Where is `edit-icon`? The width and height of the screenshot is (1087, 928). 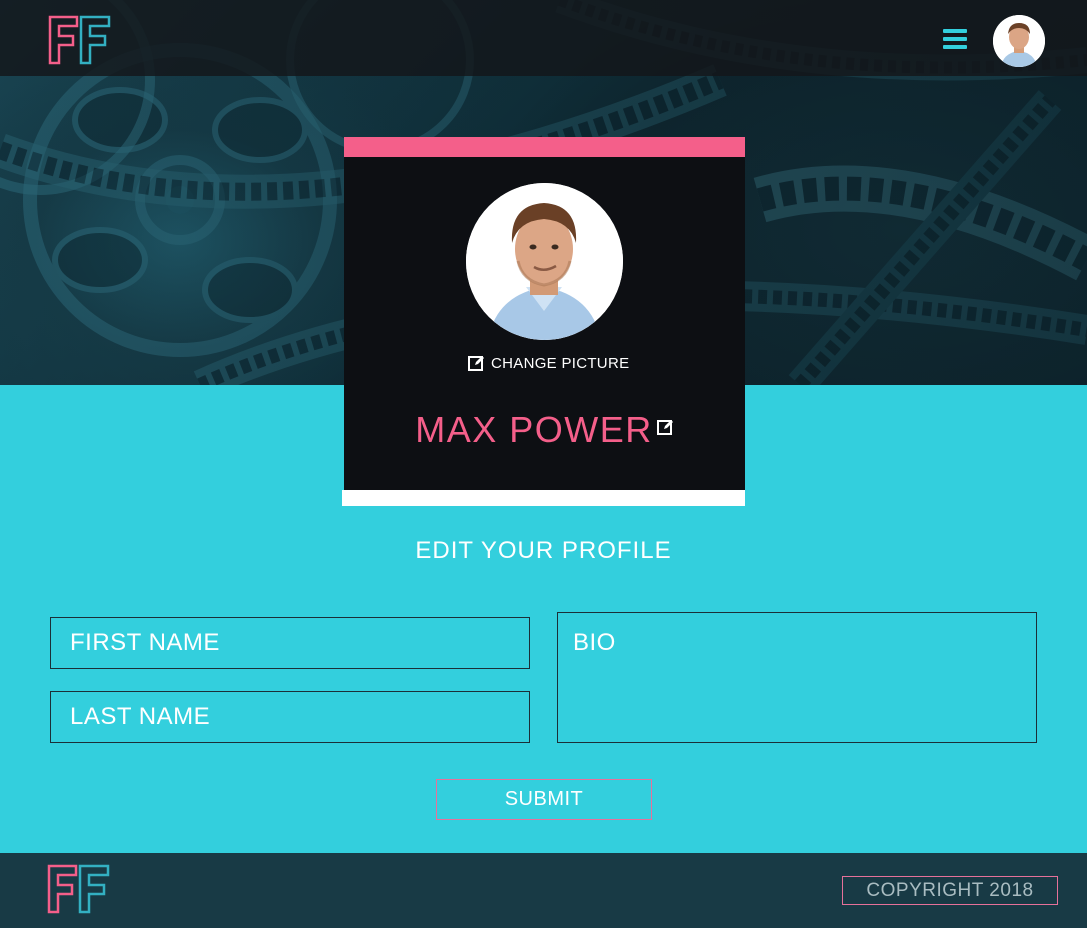 edit-icon is located at coordinates (476, 363).